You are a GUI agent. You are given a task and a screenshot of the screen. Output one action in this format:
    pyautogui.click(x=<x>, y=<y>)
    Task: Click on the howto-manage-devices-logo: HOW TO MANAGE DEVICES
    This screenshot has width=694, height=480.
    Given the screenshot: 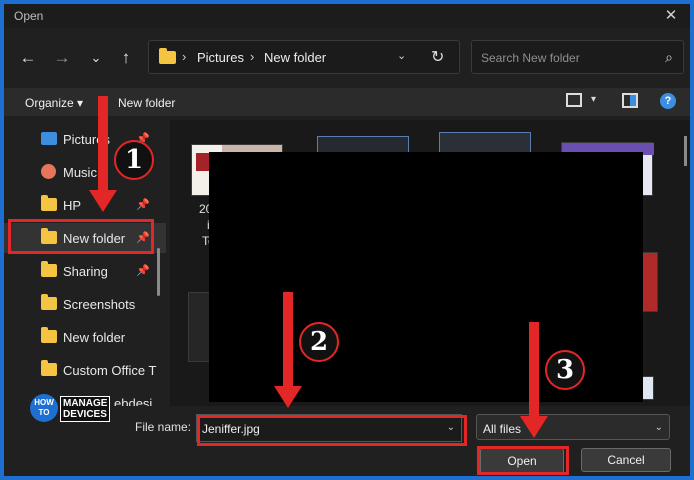 What is the action you would take?
    pyautogui.click(x=70, y=410)
    